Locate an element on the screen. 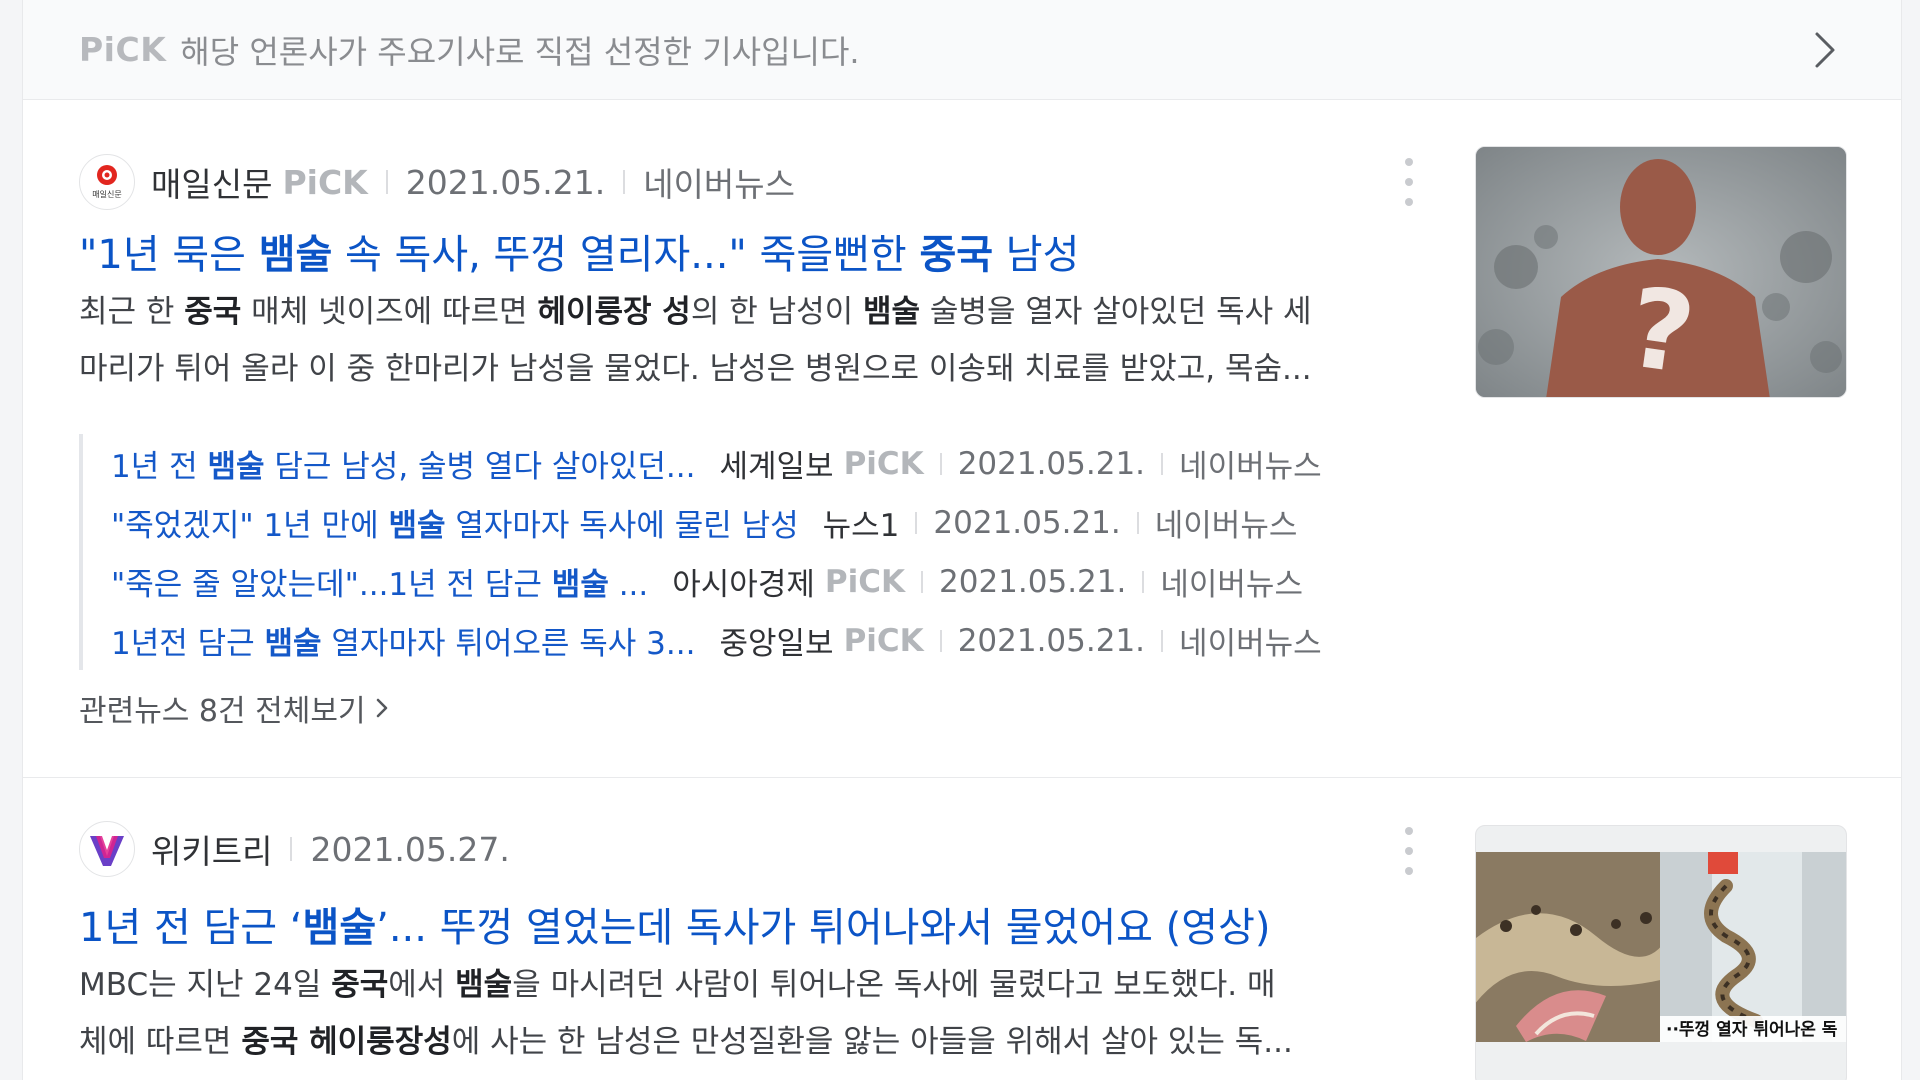 Image resolution: width=1920 pixels, height=1080 pixels. press-logo is located at coordinates (107, 849).